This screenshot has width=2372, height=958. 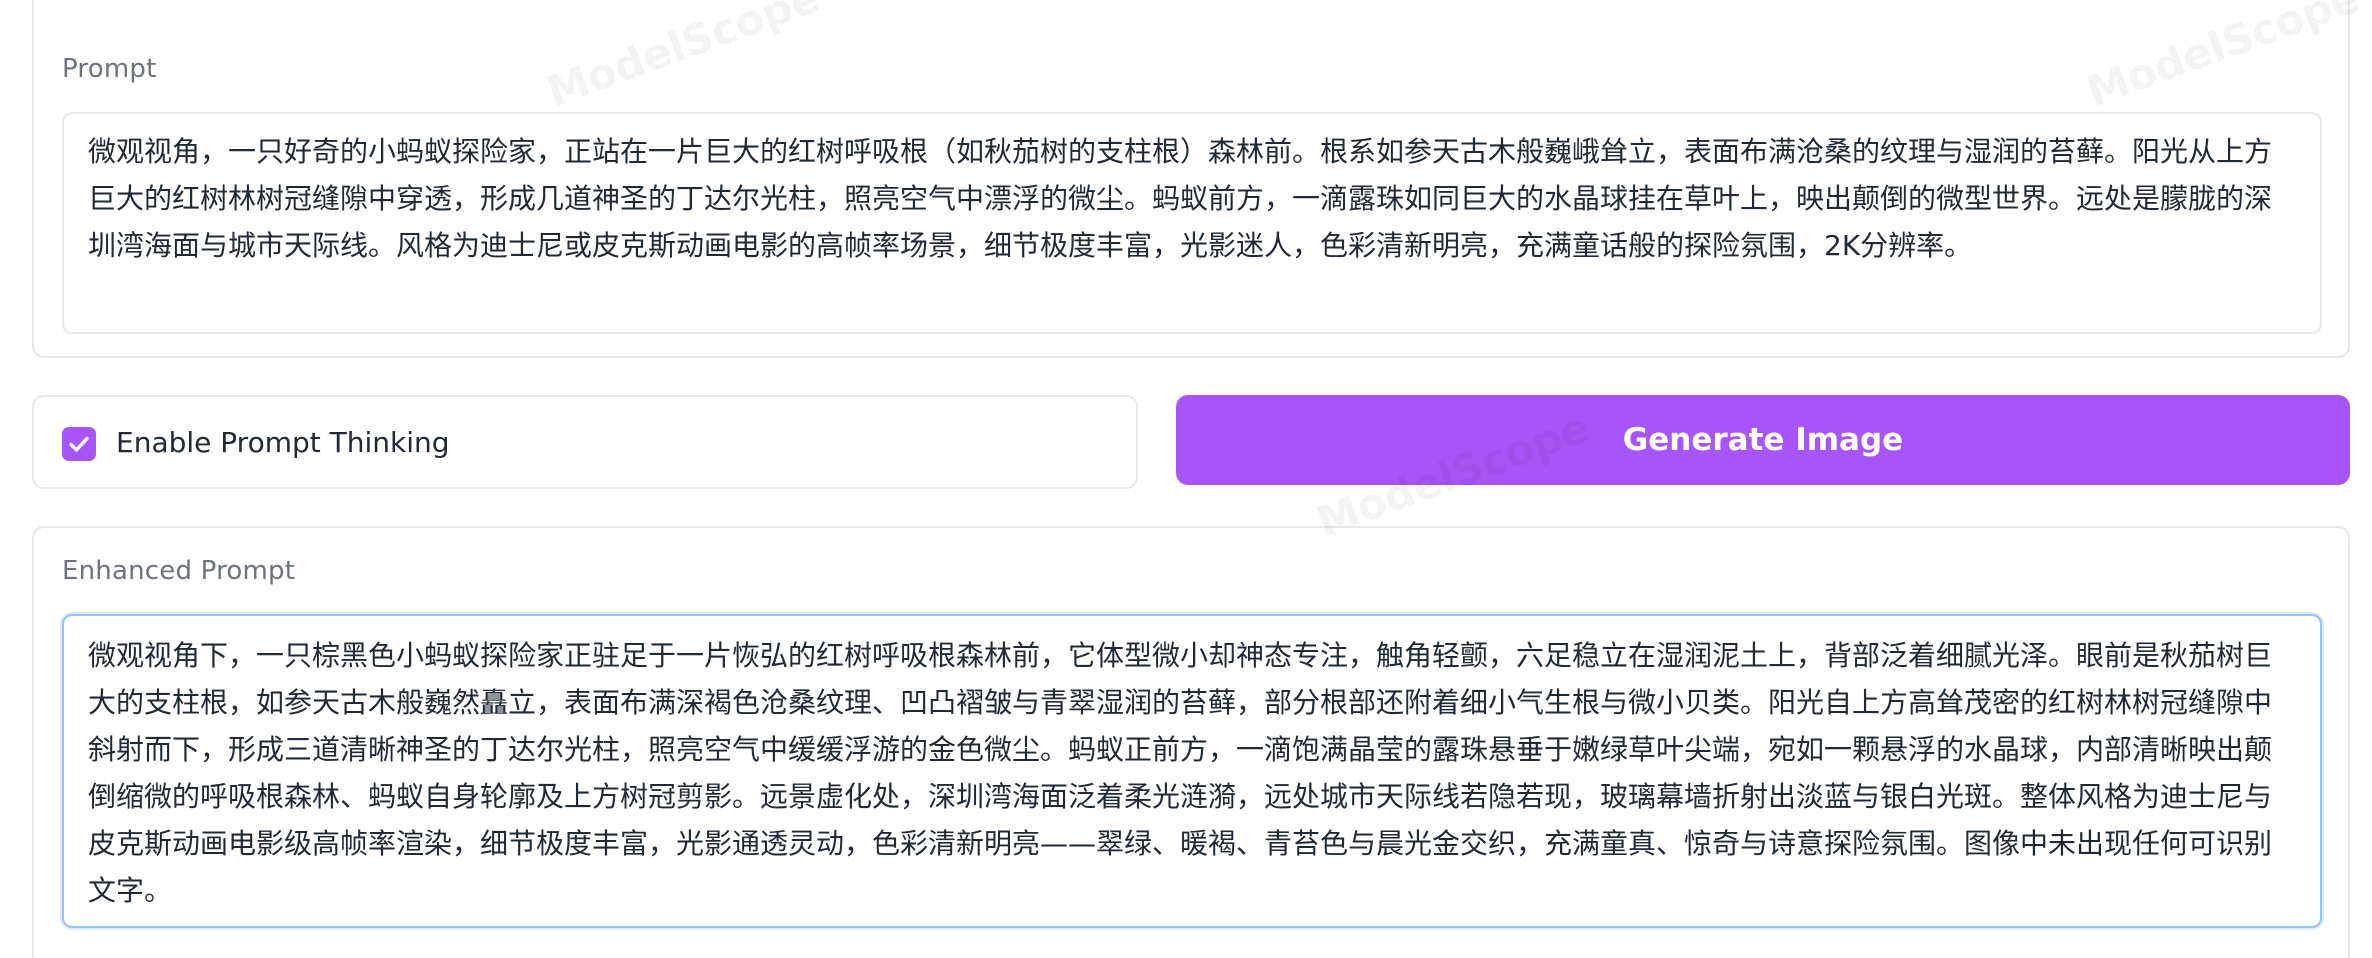 What do you see at coordinates (585, 442) in the screenshot?
I see `prompt-thinking-panel: Enable Prompt Thinking` at bounding box center [585, 442].